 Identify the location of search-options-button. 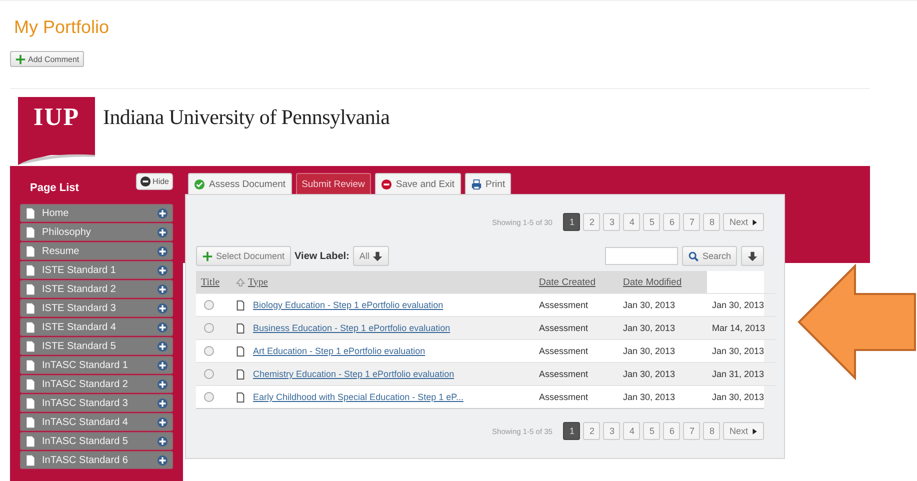
(752, 256).